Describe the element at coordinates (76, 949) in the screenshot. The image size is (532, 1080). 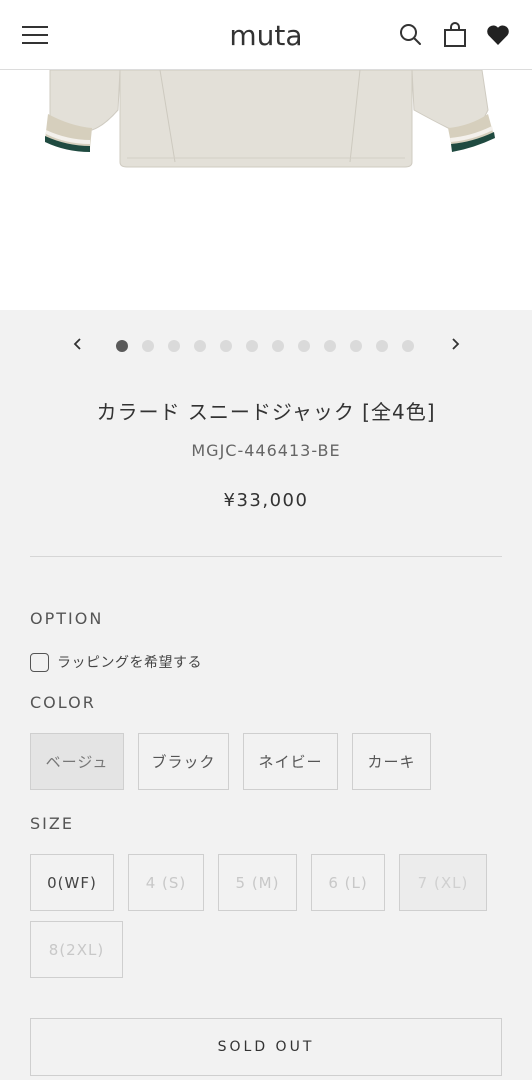
I see `size-option-8: 8(2XL)` at that location.